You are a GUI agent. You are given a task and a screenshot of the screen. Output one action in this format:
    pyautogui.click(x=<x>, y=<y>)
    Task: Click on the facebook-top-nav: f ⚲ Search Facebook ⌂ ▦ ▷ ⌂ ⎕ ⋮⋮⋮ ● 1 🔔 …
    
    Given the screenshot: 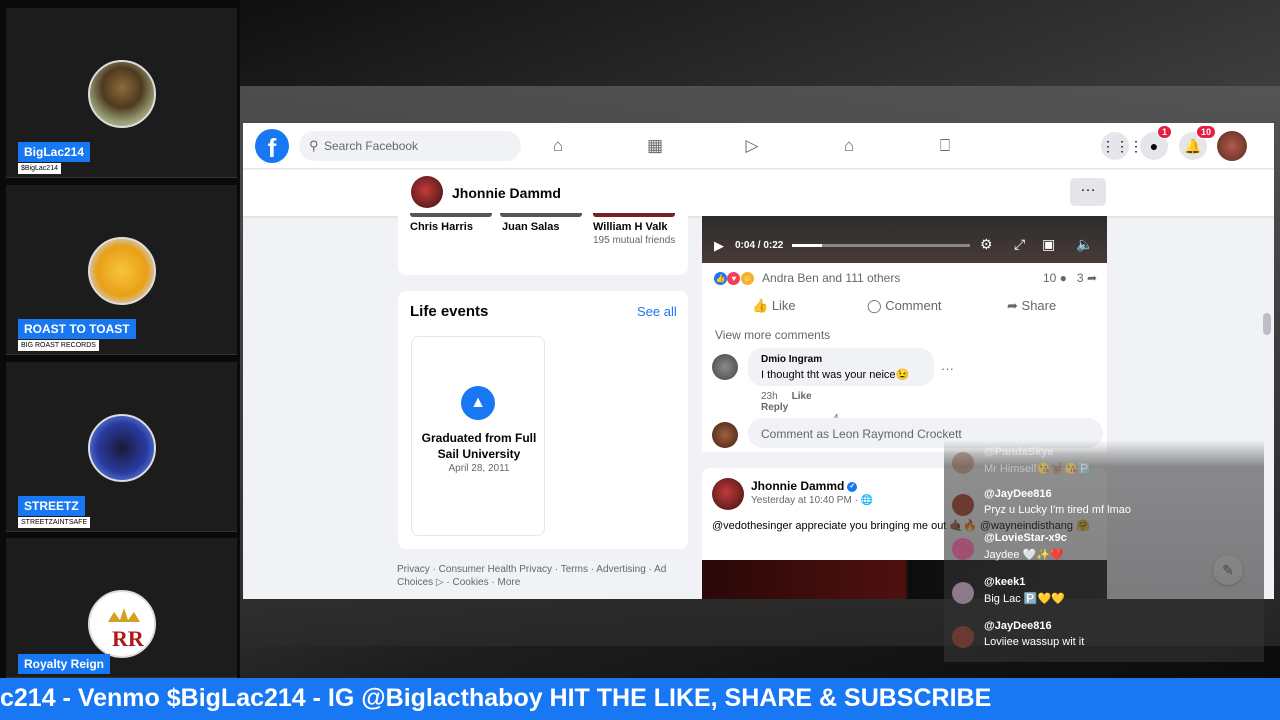 What is the action you would take?
    pyautogui.click(x=758, y=146)
    